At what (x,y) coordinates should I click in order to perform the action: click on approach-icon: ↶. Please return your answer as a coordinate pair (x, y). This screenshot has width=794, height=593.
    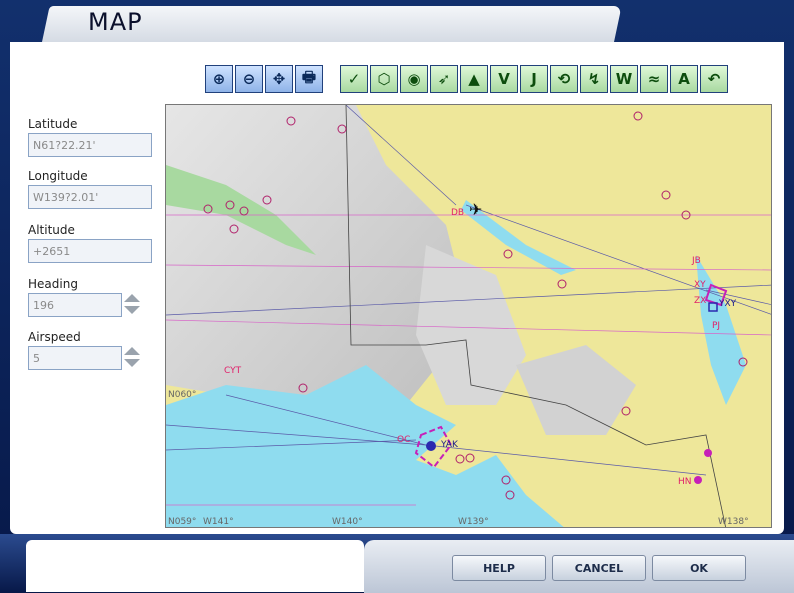
    Looking at the image, I should click on (714, 79).